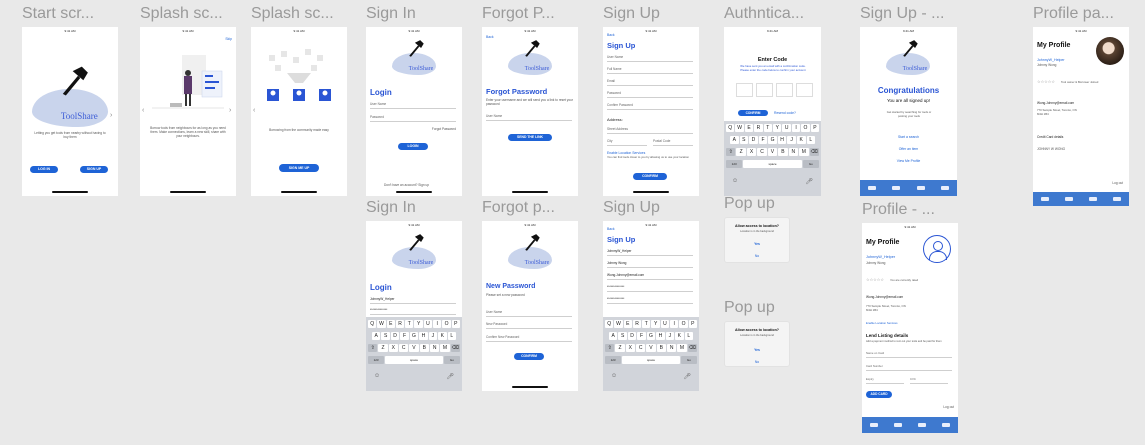 The height and width of the screenshot is (445, 1145). What do you see at coordinates (1045, 199) in the screenshot?
I see `search-icon` at bounding box center [1045, 199].